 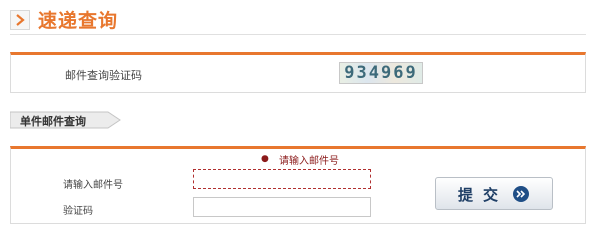 What do you see at coordinates (282, 179) in the screenshot?
I see `mail-number-input` at bounding box center [282, 179].